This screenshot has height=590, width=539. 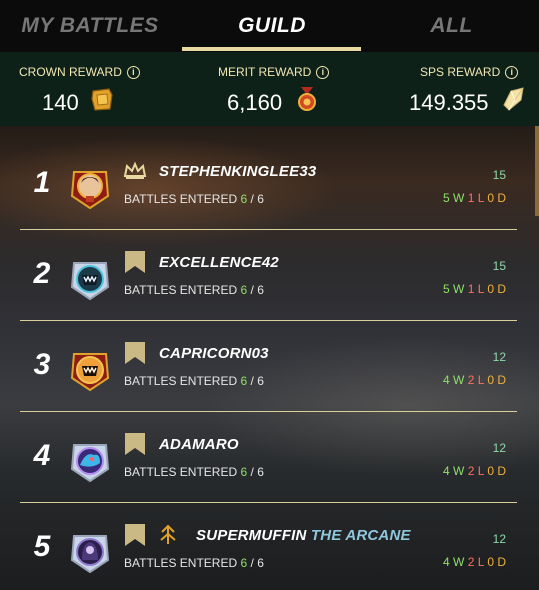 I want to click on tab-bar: MY BATTLES GUILD ALL, so click(x=269, y=26).